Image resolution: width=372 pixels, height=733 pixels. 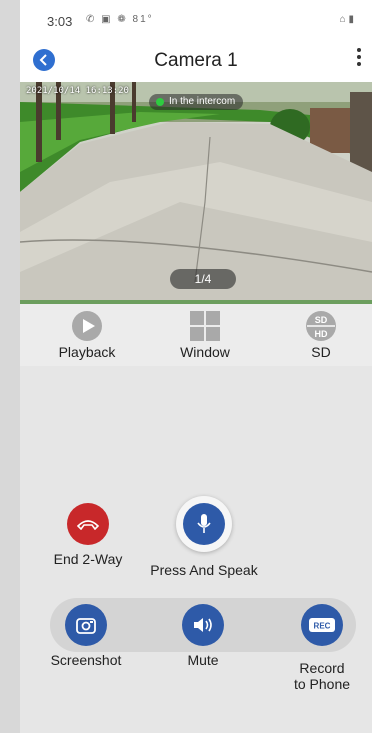 I want to click on more-options-button, so click(x=359, y=60).